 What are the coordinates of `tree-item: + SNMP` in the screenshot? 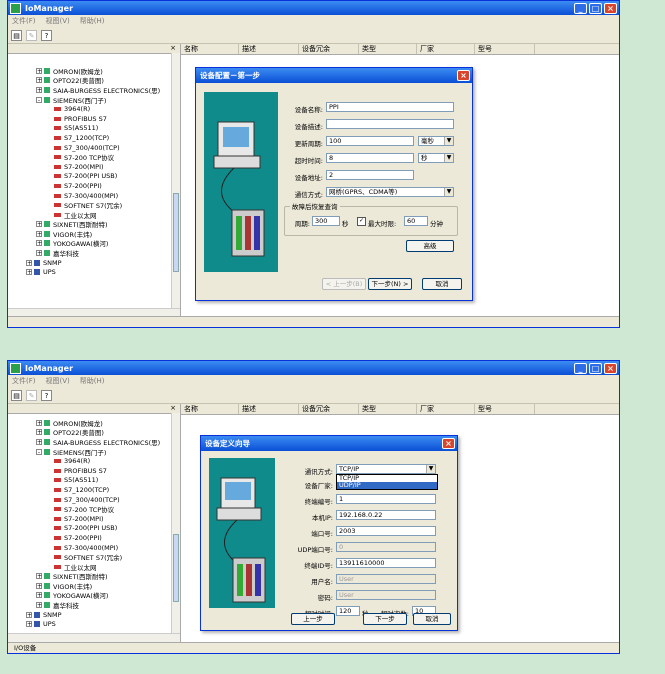 It's located at (94, 615).